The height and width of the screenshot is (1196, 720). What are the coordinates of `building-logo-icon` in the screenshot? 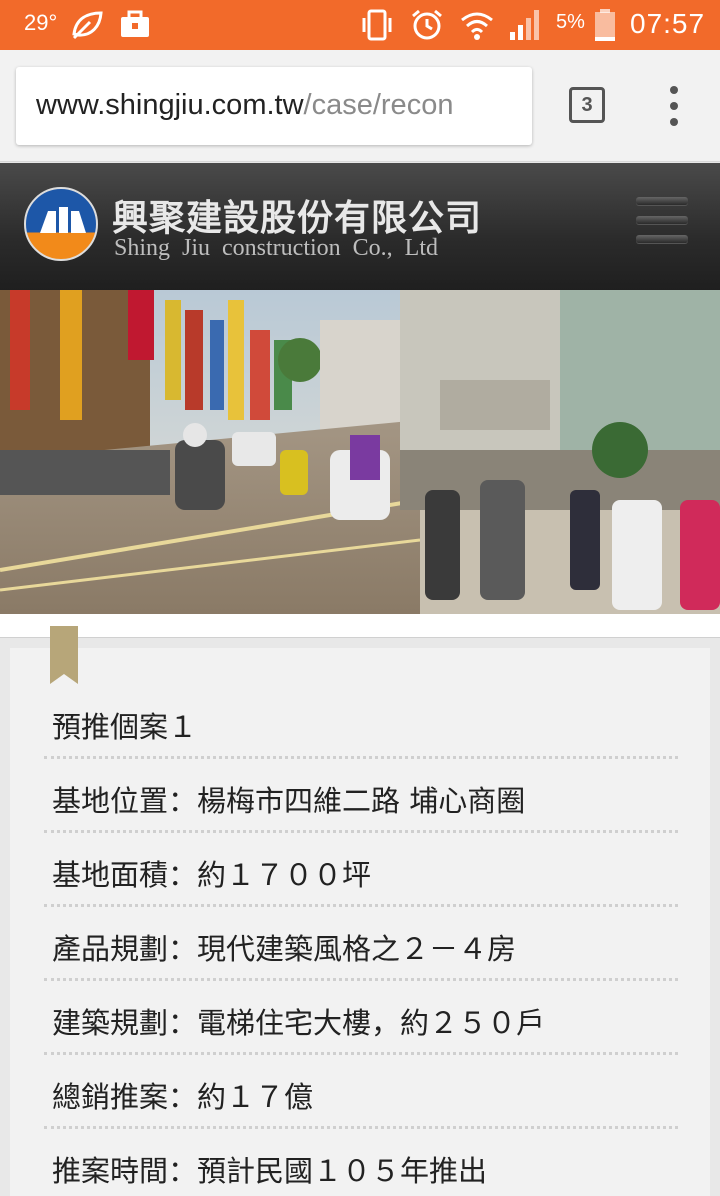 It's located at (63, 220).